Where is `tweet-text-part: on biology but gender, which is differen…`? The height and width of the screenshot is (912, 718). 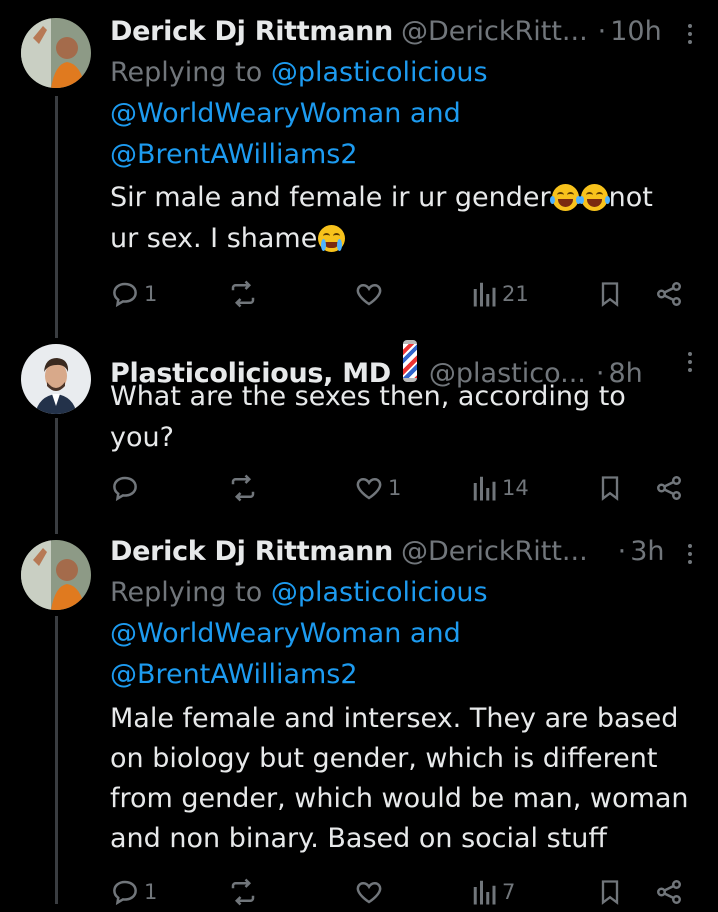
tweet-text-part: on biology but gender, which is differen… is located at coordinates (384, 758).